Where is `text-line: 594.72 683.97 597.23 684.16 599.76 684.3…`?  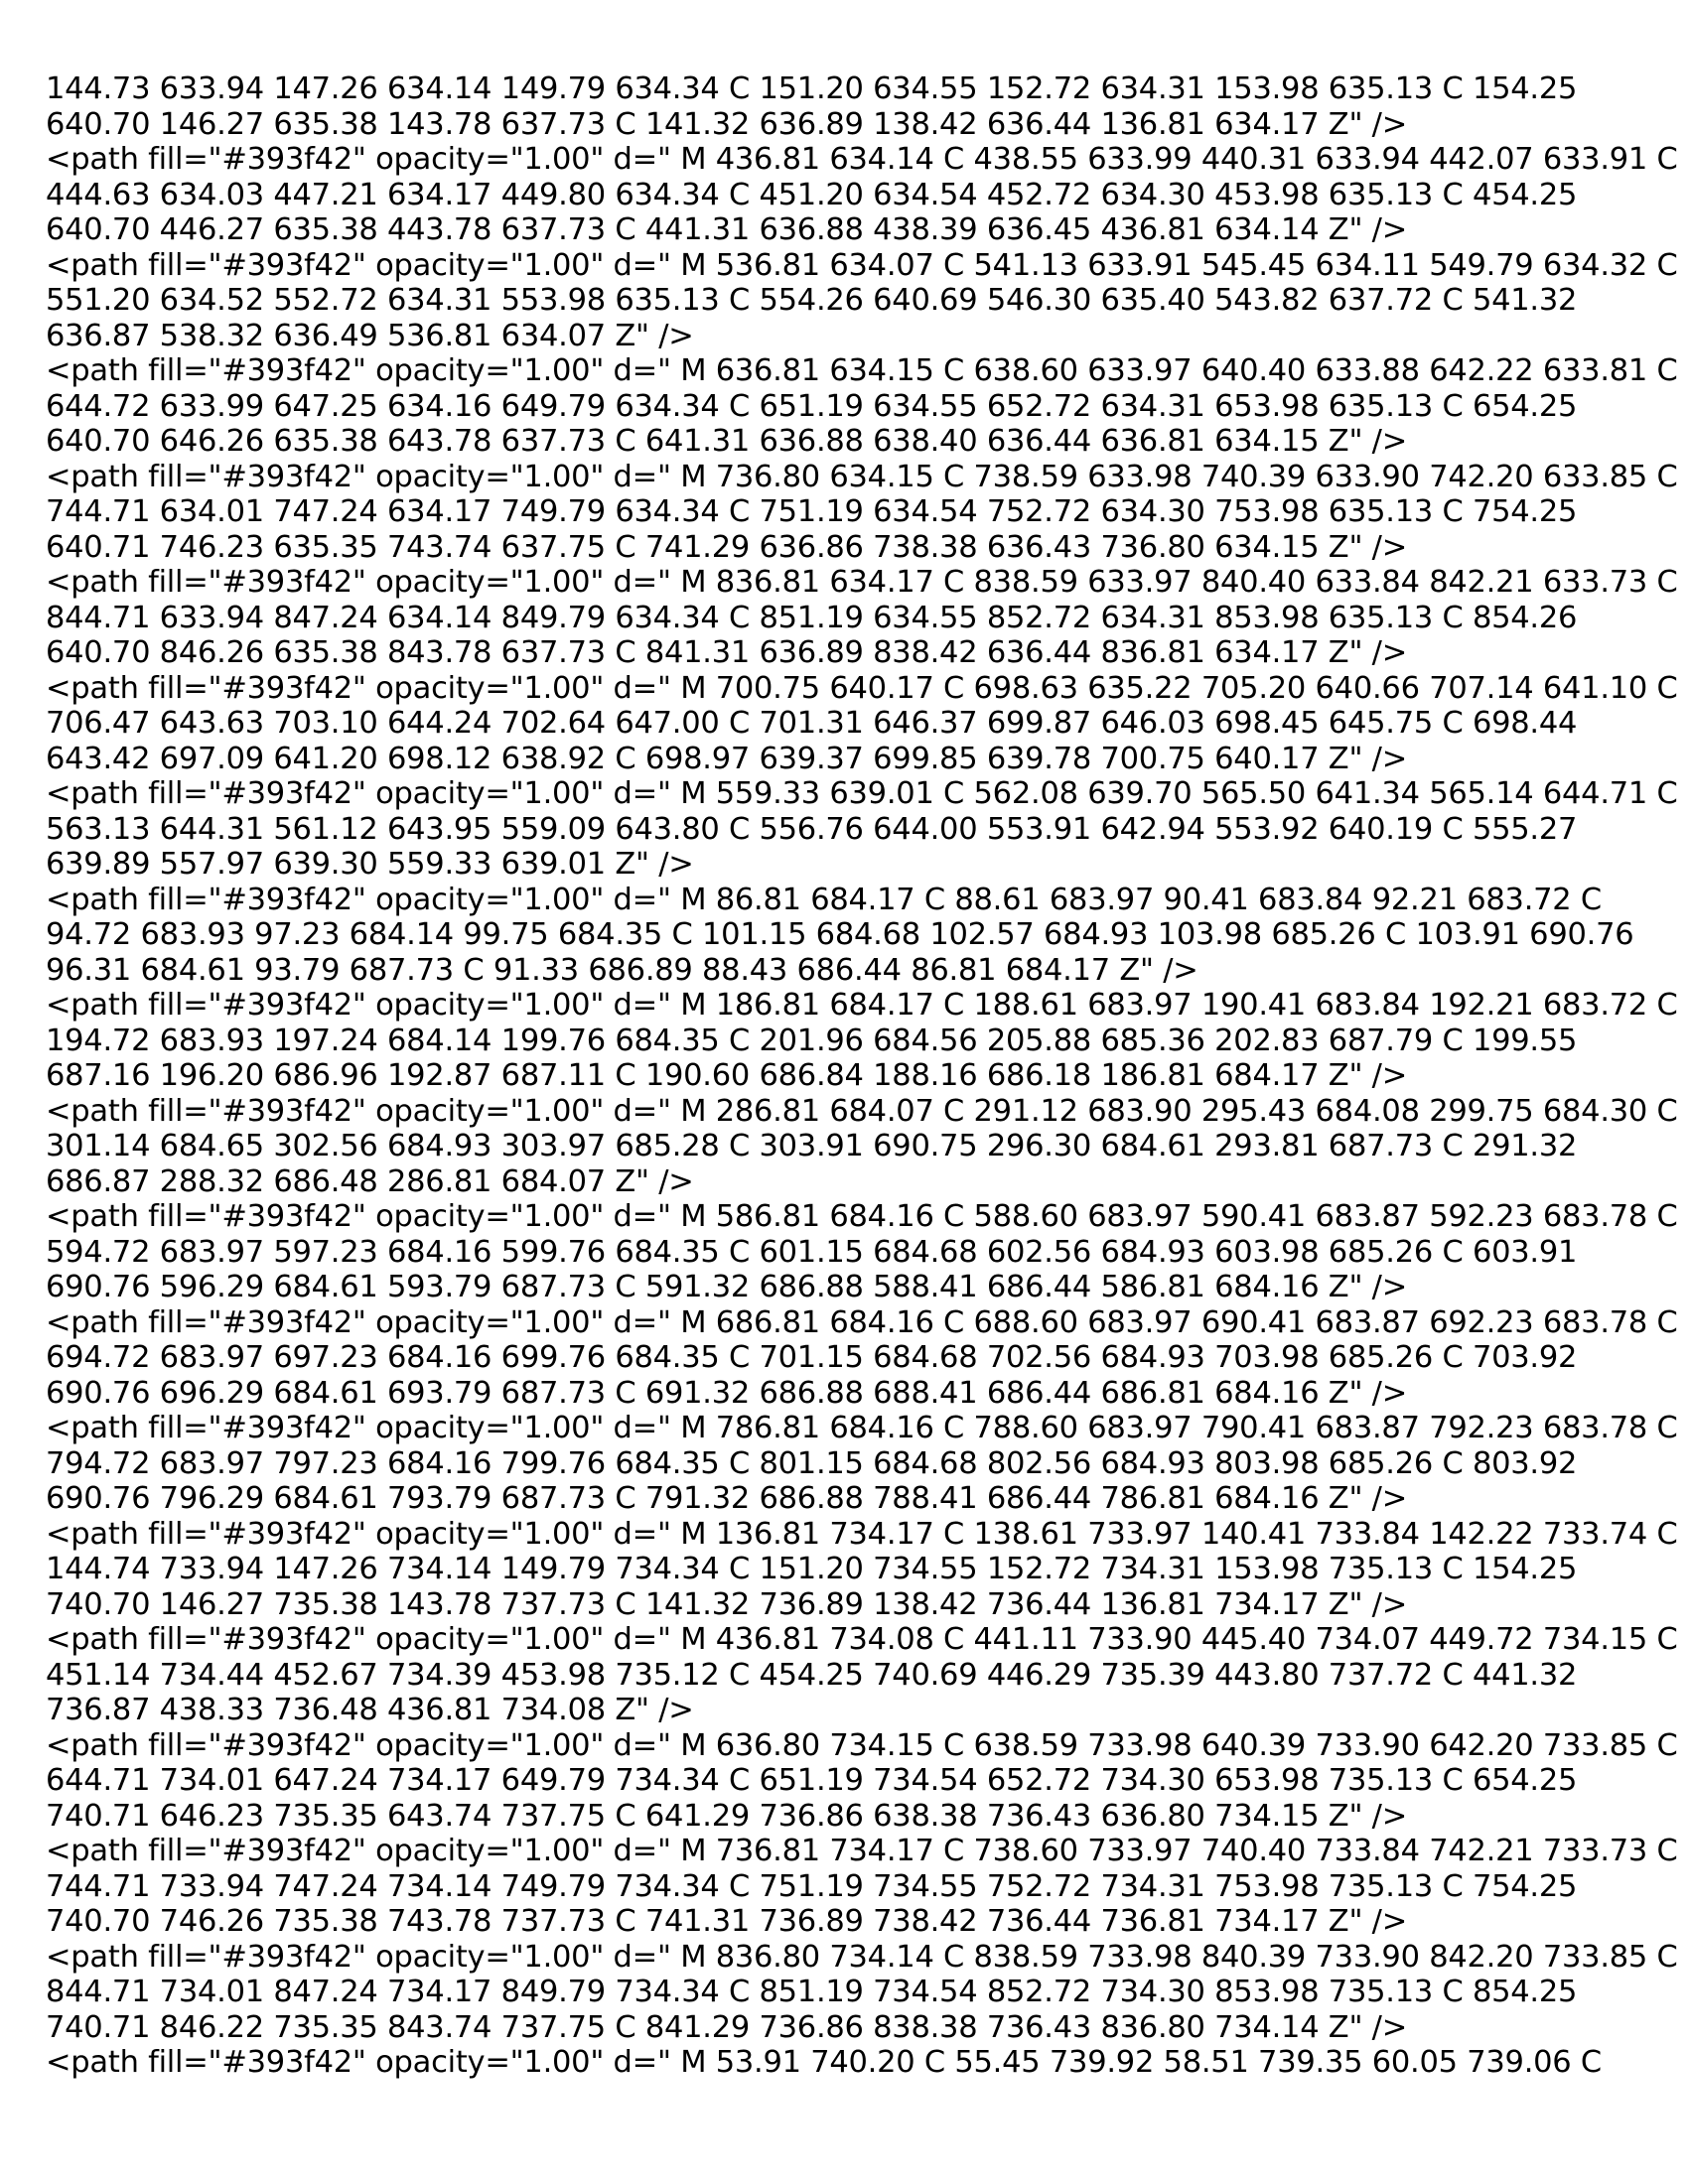 text-line: 594.72 683.97 597.23 684.16 599.76 684.3… is located at coordinates (812, 1252).